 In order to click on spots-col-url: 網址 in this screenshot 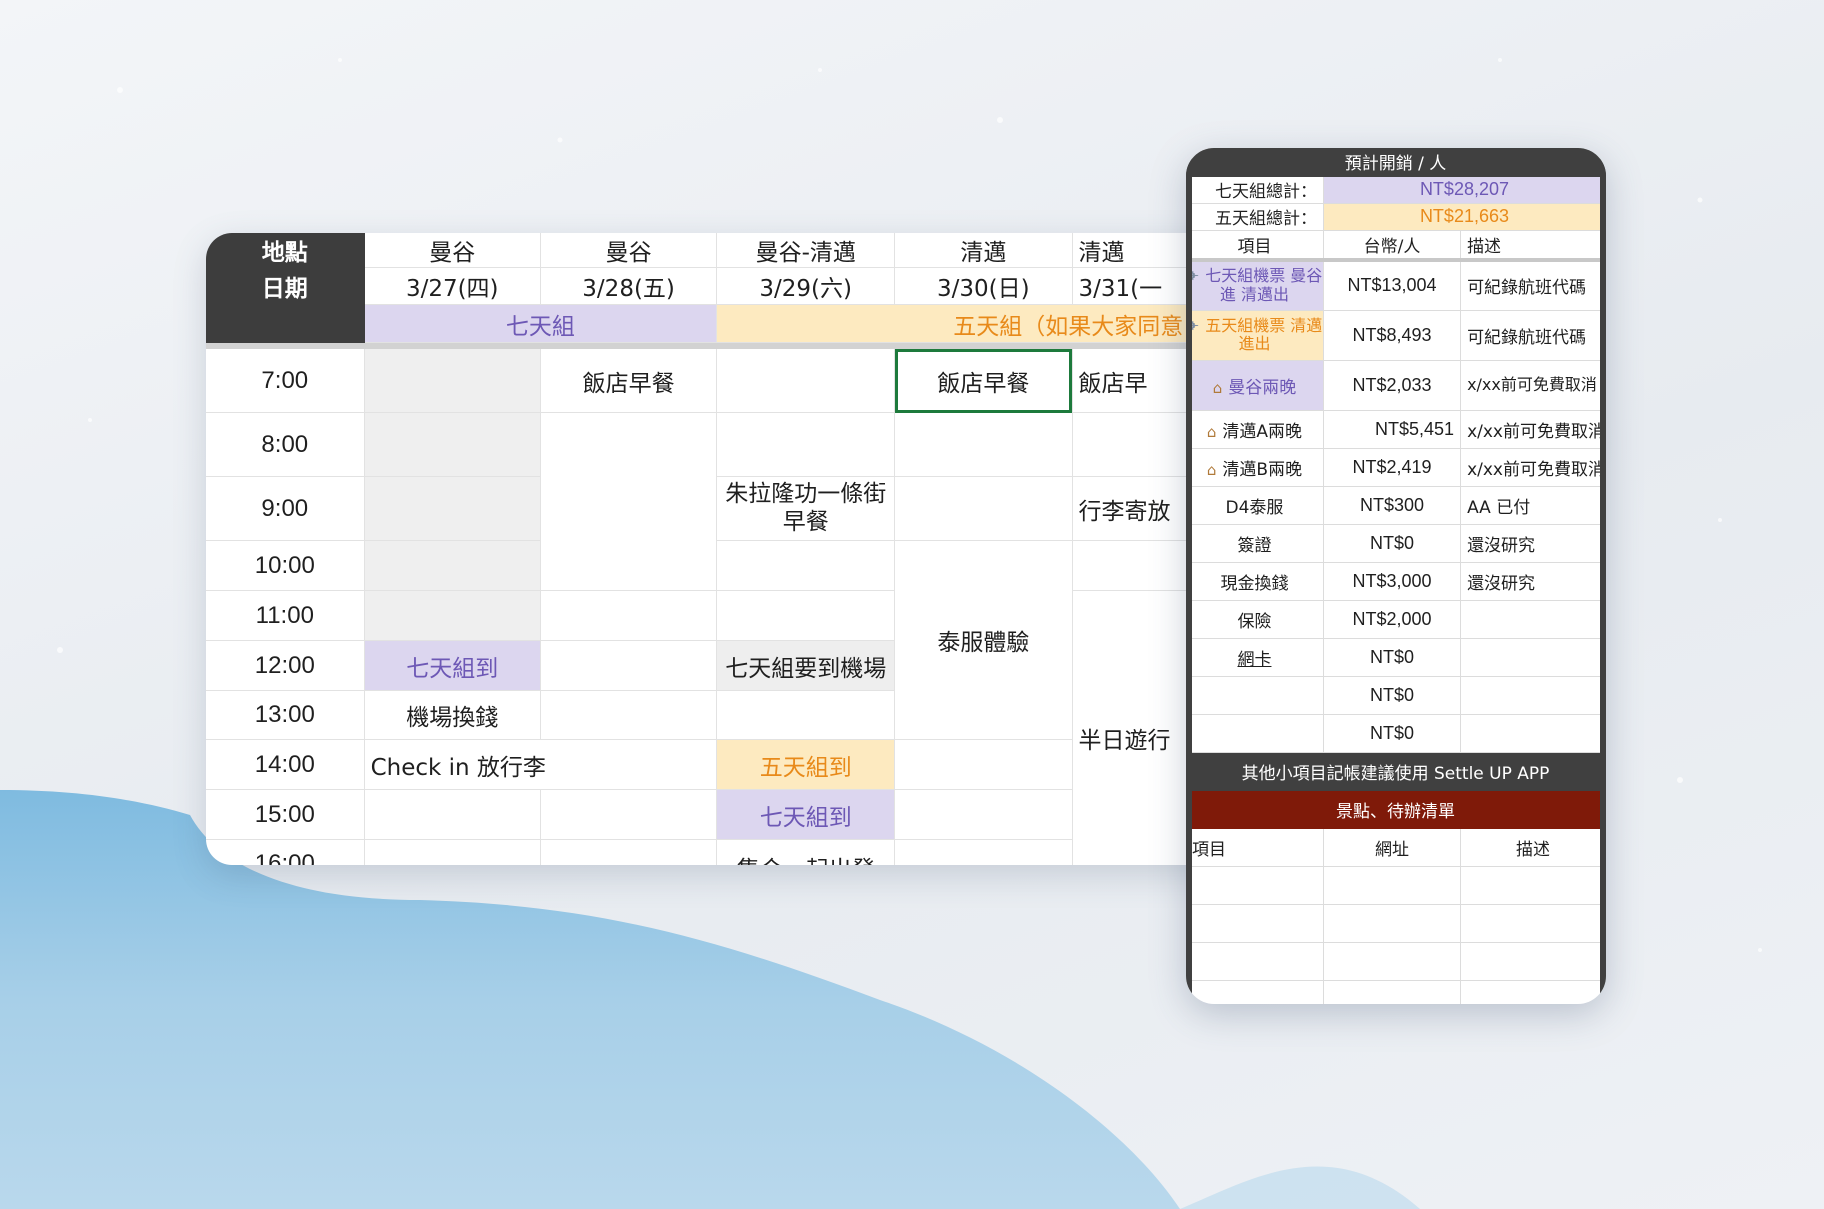, I will do `click(1392, 847)`.